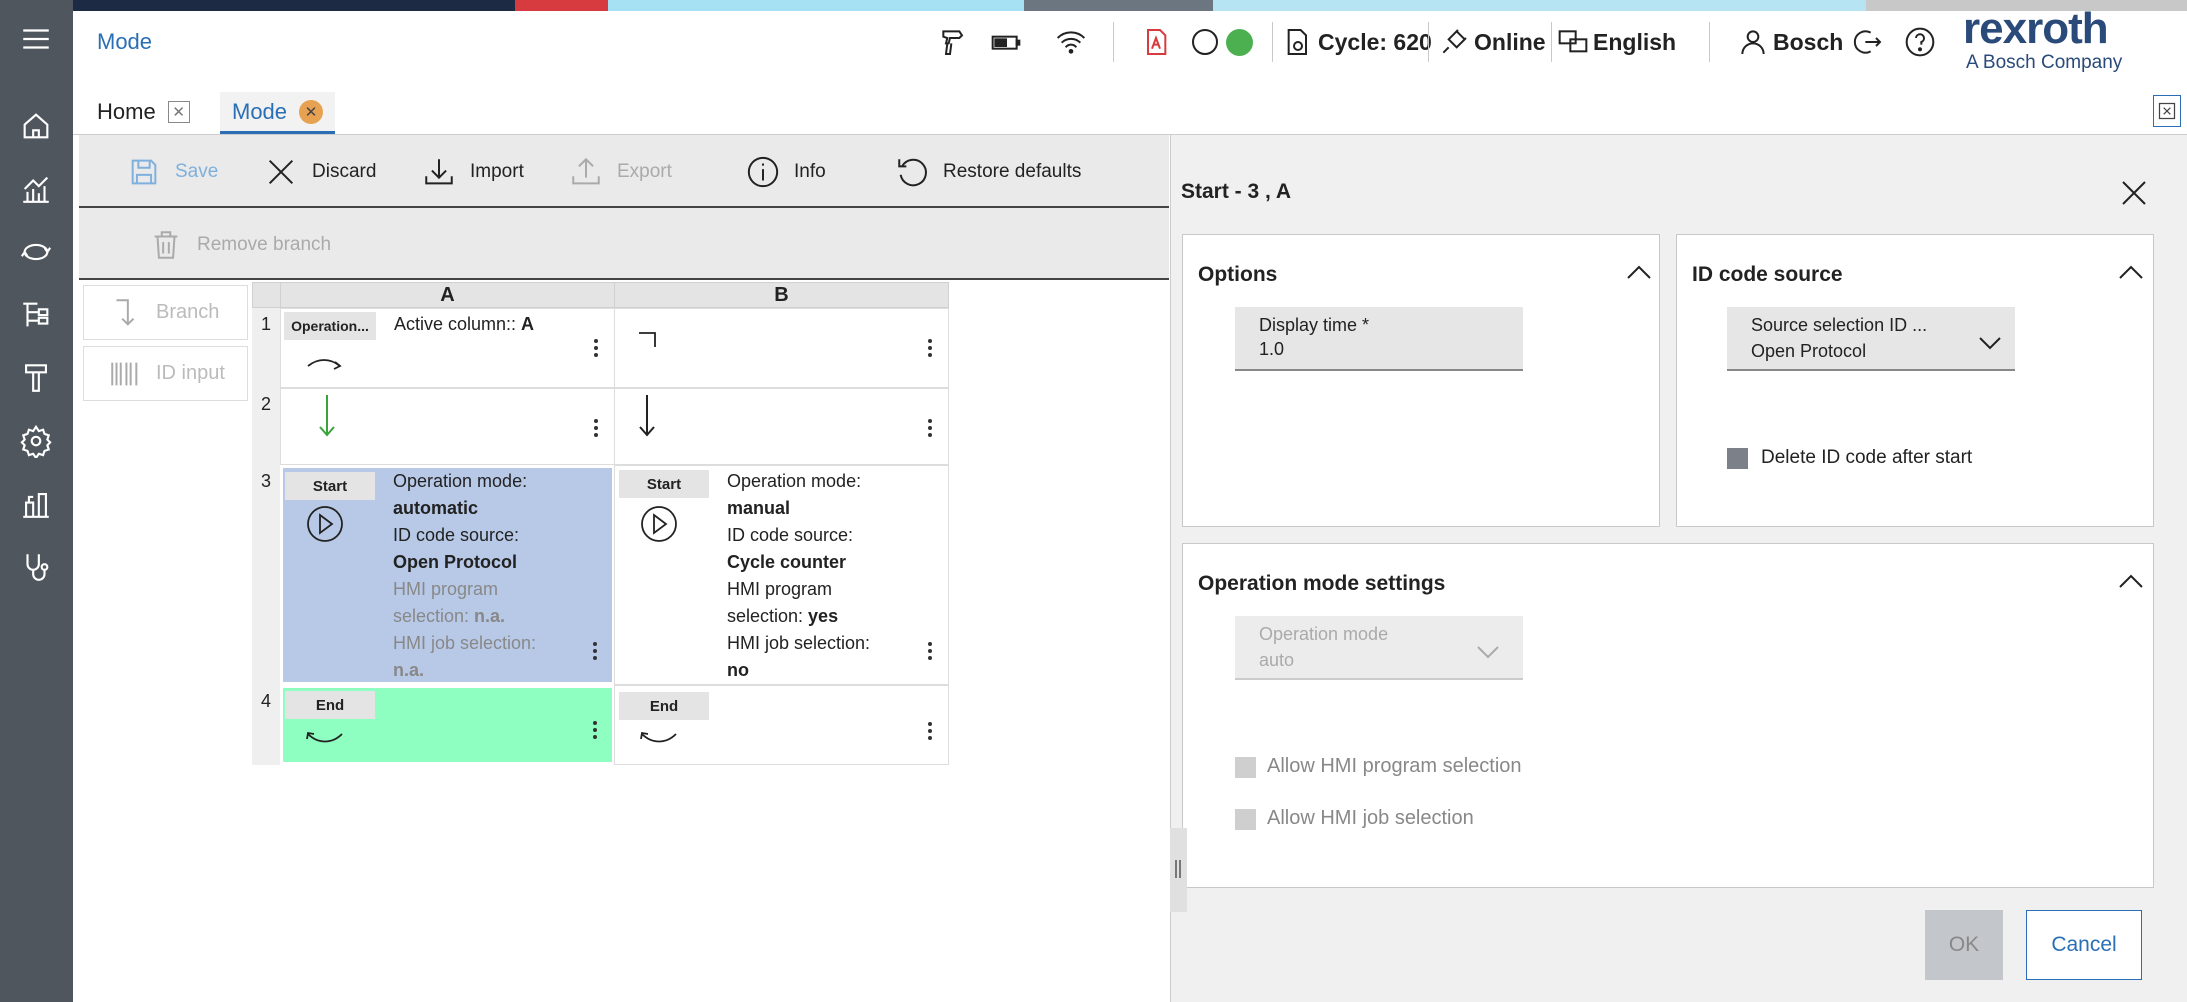  What do you see at coordinates (257, 5) in the screenshot?
I see `strip-segment` at bounding box center [257, 5].